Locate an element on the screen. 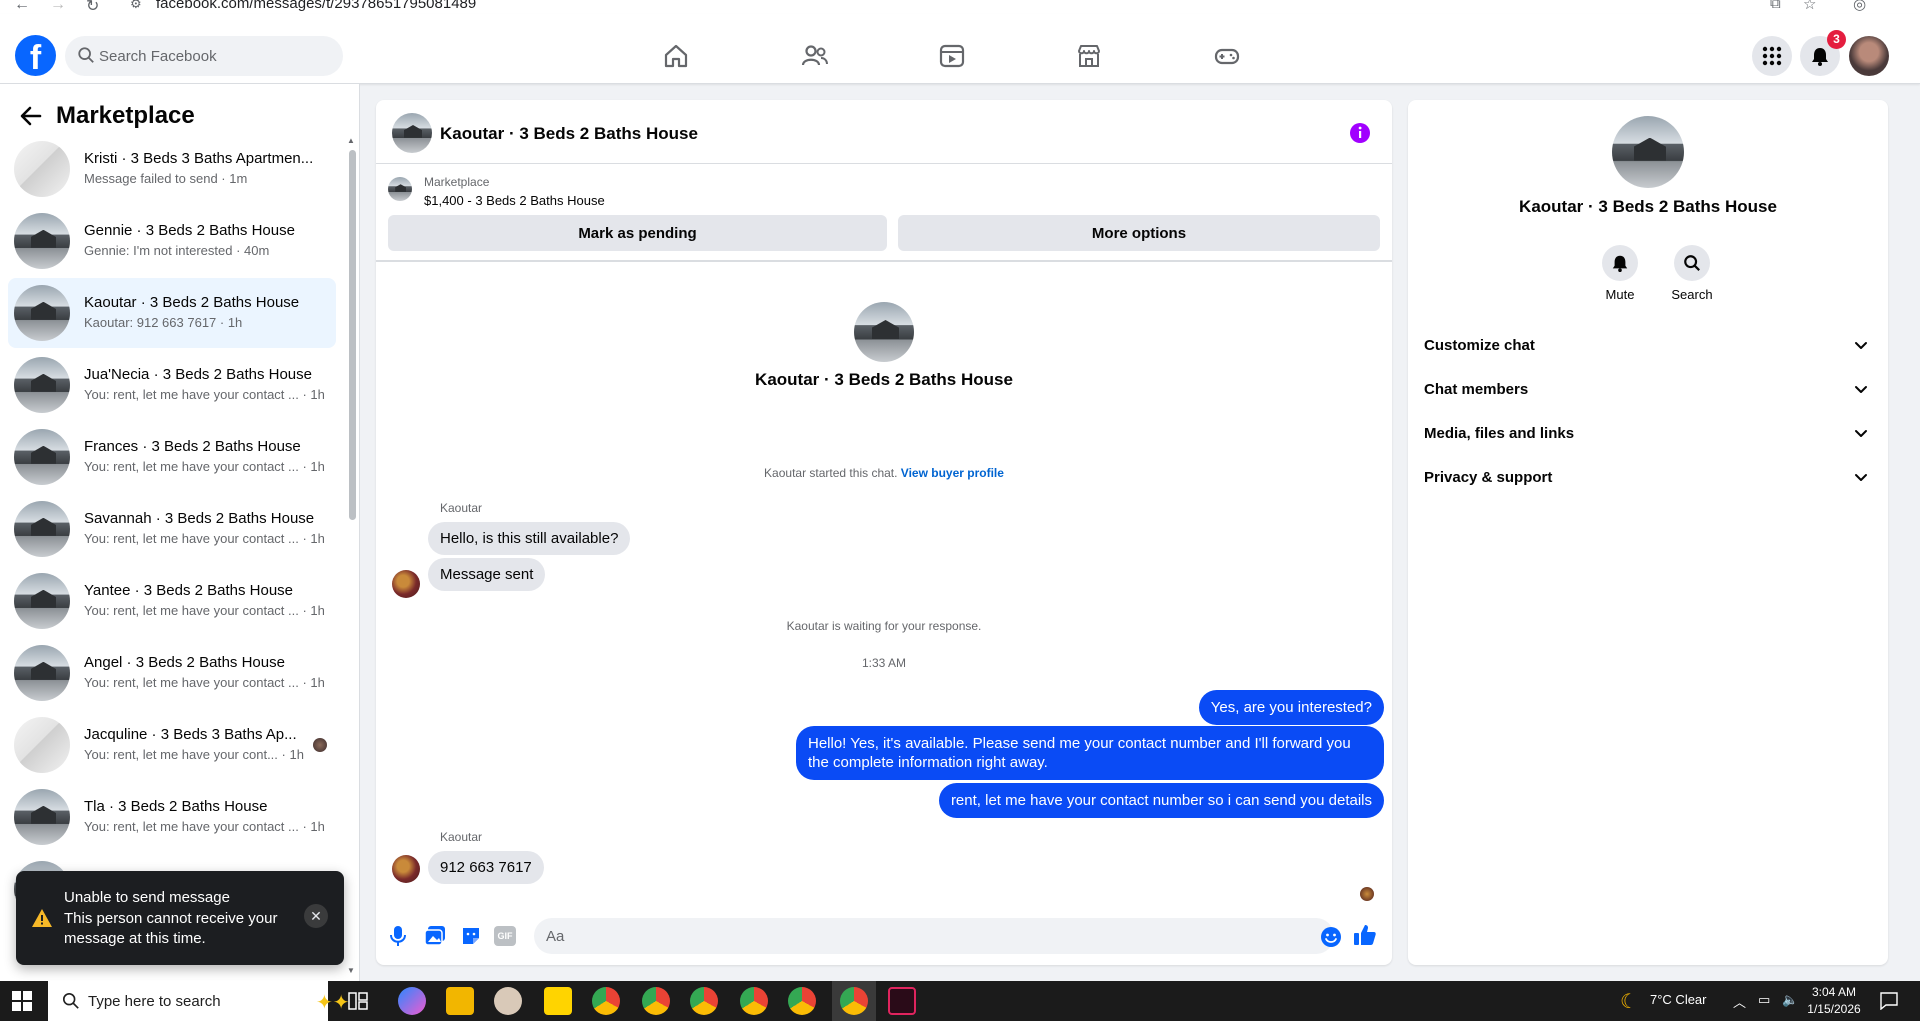 Image resolution: width=1920 pixels, height=1021 pixels. incoming-message: 912 663 7617 is located at coordinates (486, 867).